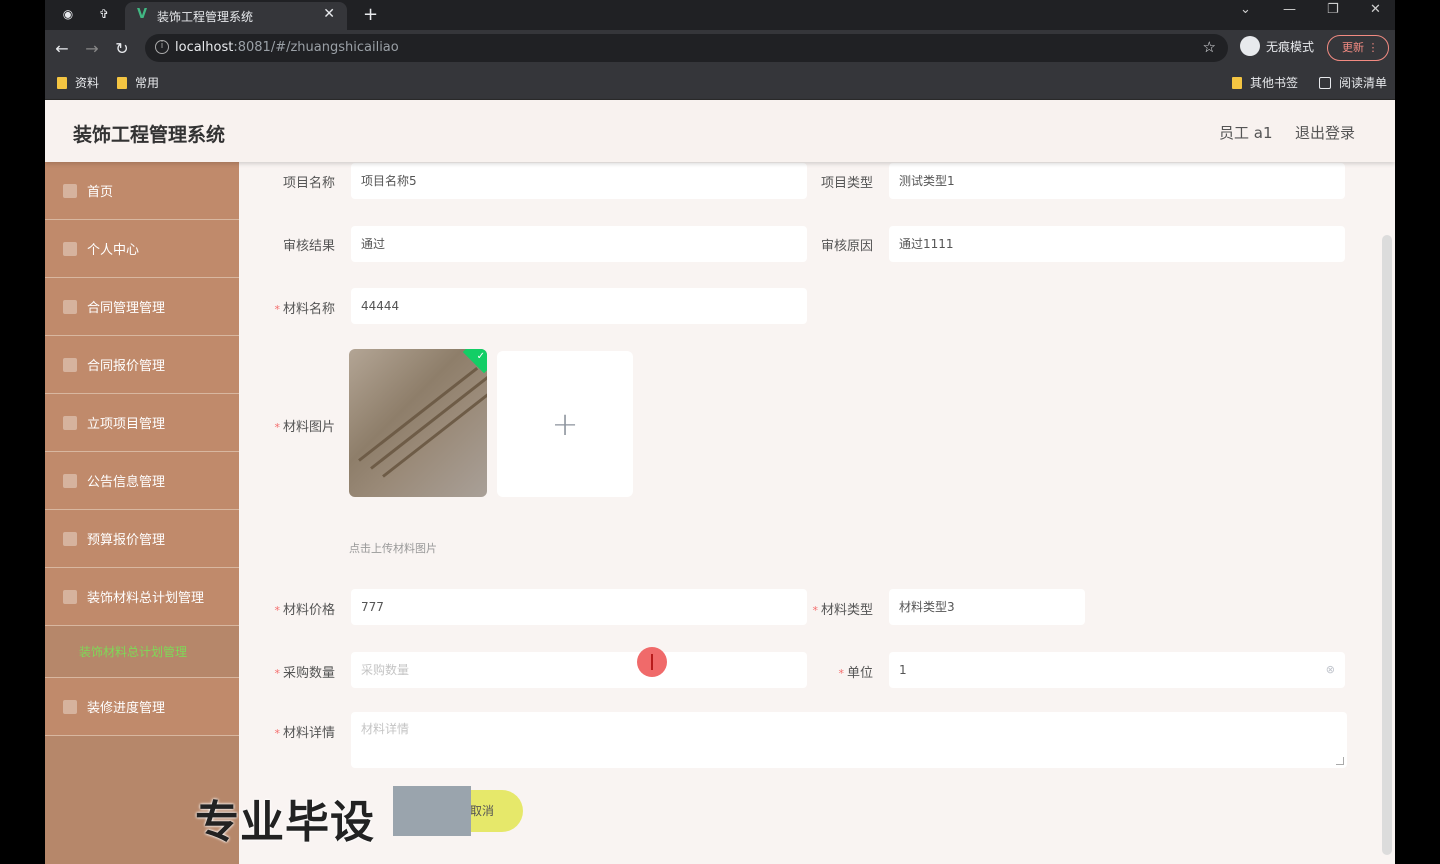 The height and width of the screenshot is (864, 1440). I want to click on url-field: i localhost:8081/#/zhuangshicailiao ☆, so click(686, 48).